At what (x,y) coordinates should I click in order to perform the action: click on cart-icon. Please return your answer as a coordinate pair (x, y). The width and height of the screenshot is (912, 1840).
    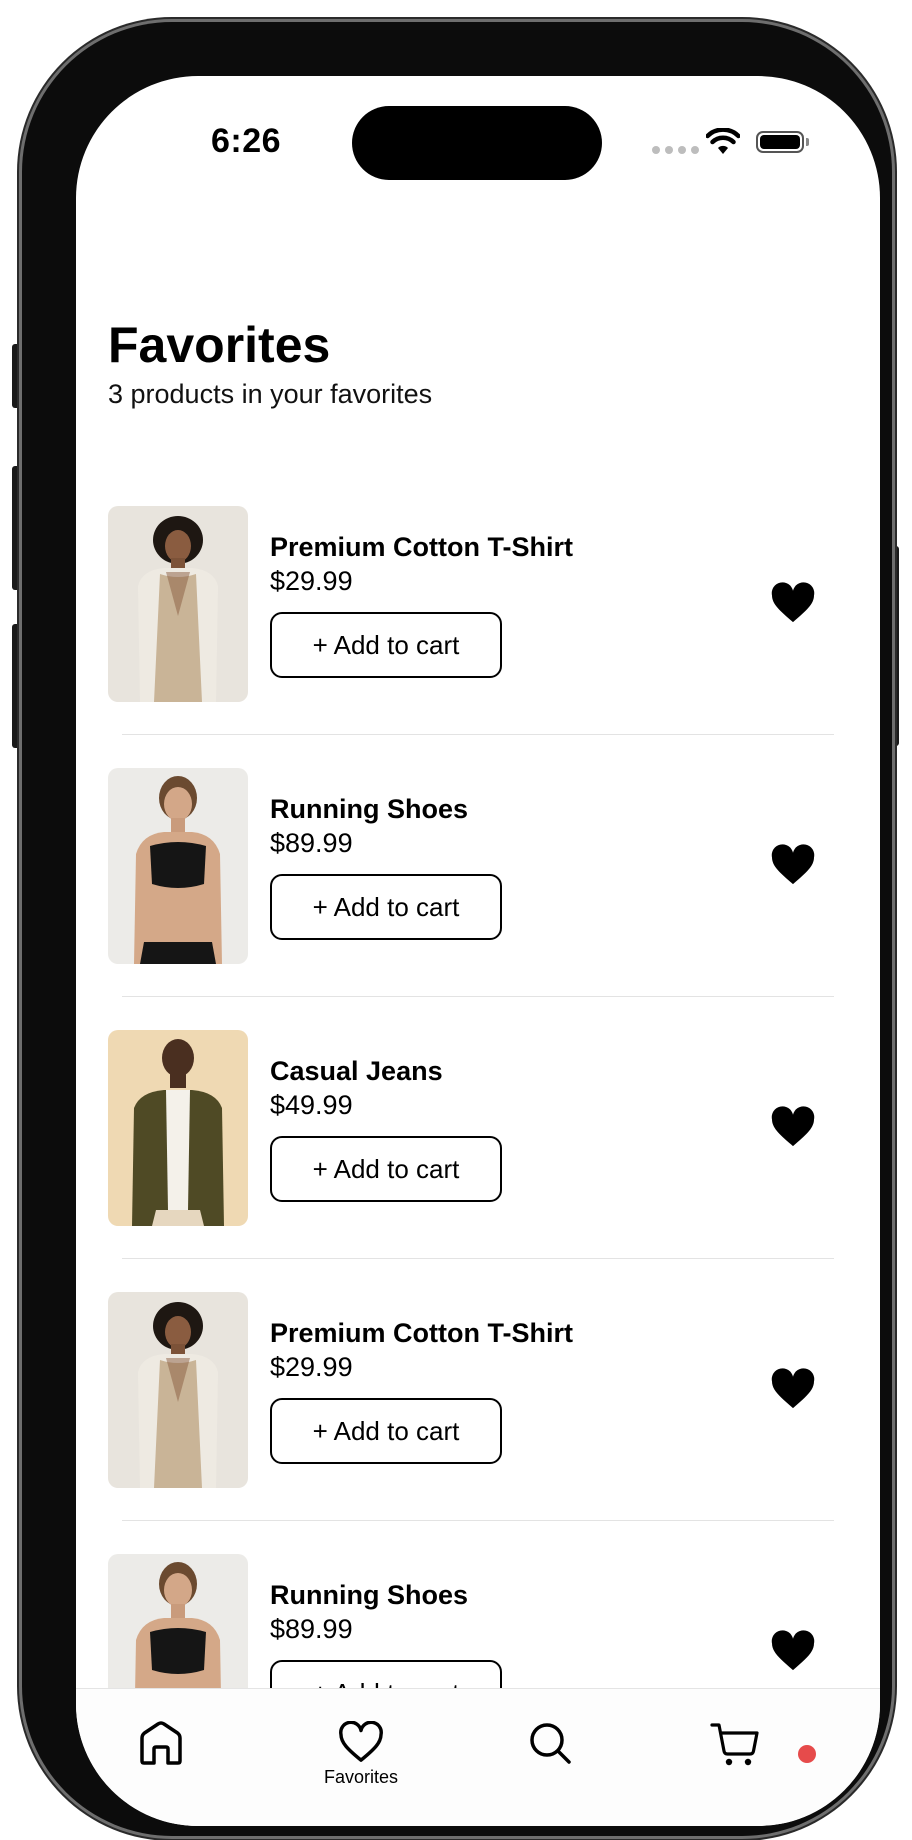
    Looking at the image, I should click on (734, 1744).